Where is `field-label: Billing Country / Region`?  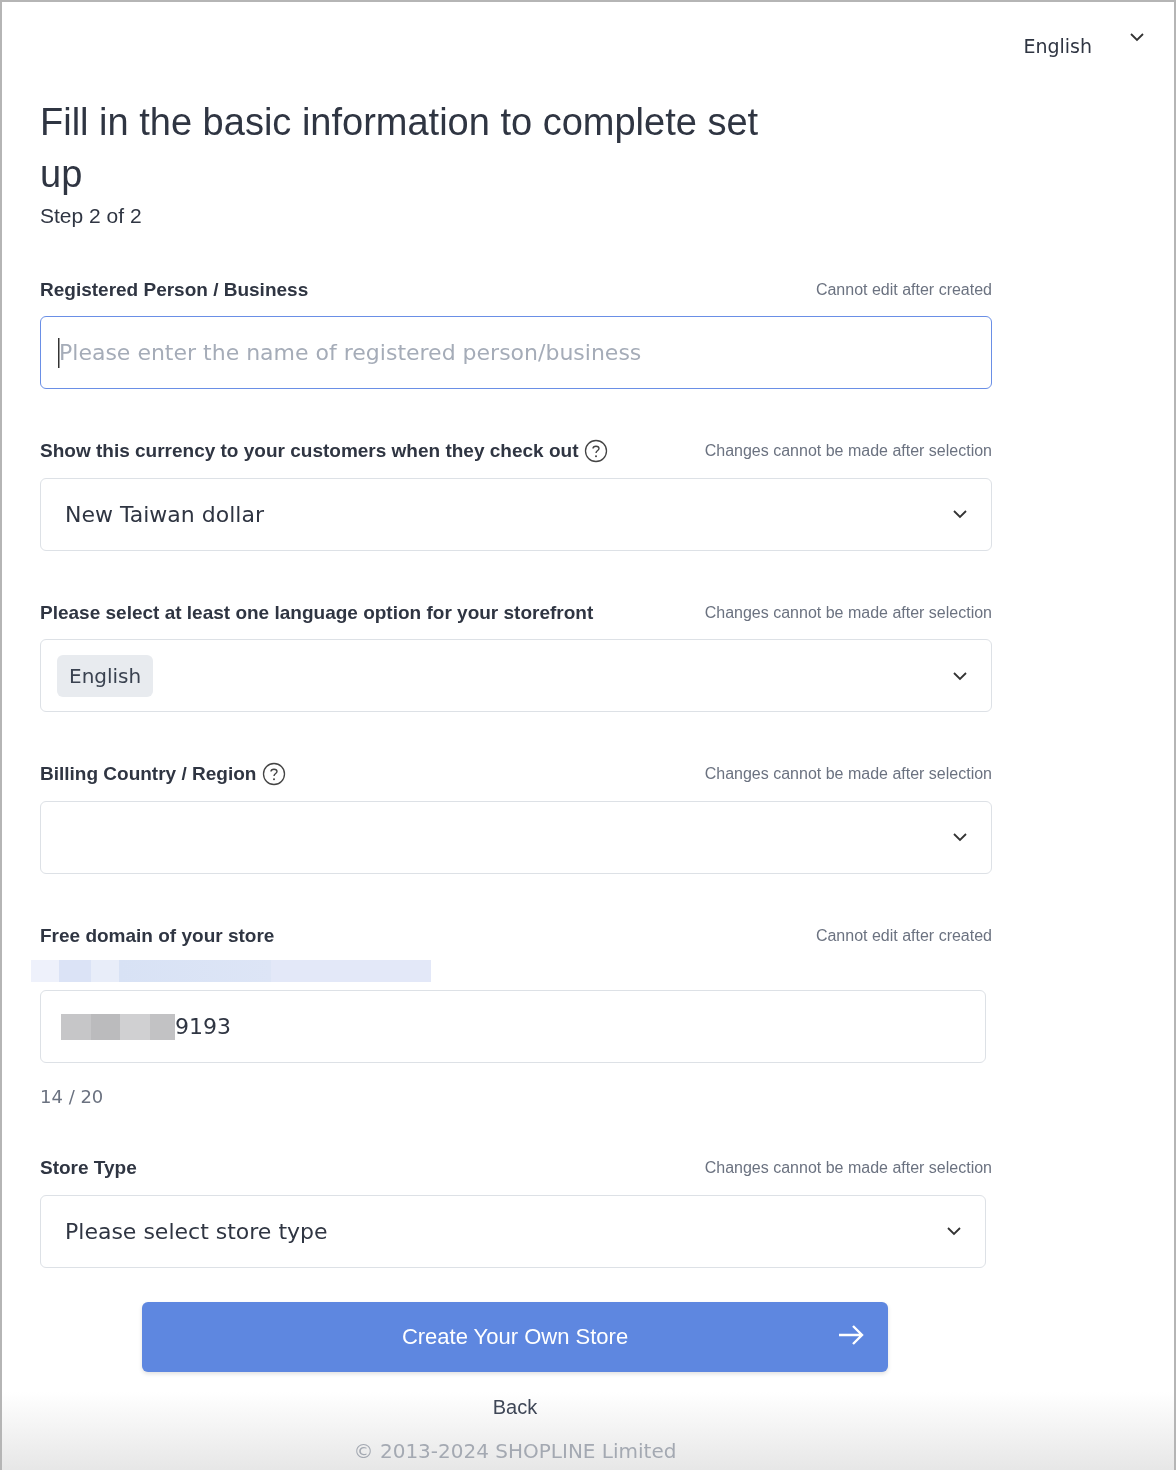
field-label: Billing Country / Region is located at coordinates (148, 774).